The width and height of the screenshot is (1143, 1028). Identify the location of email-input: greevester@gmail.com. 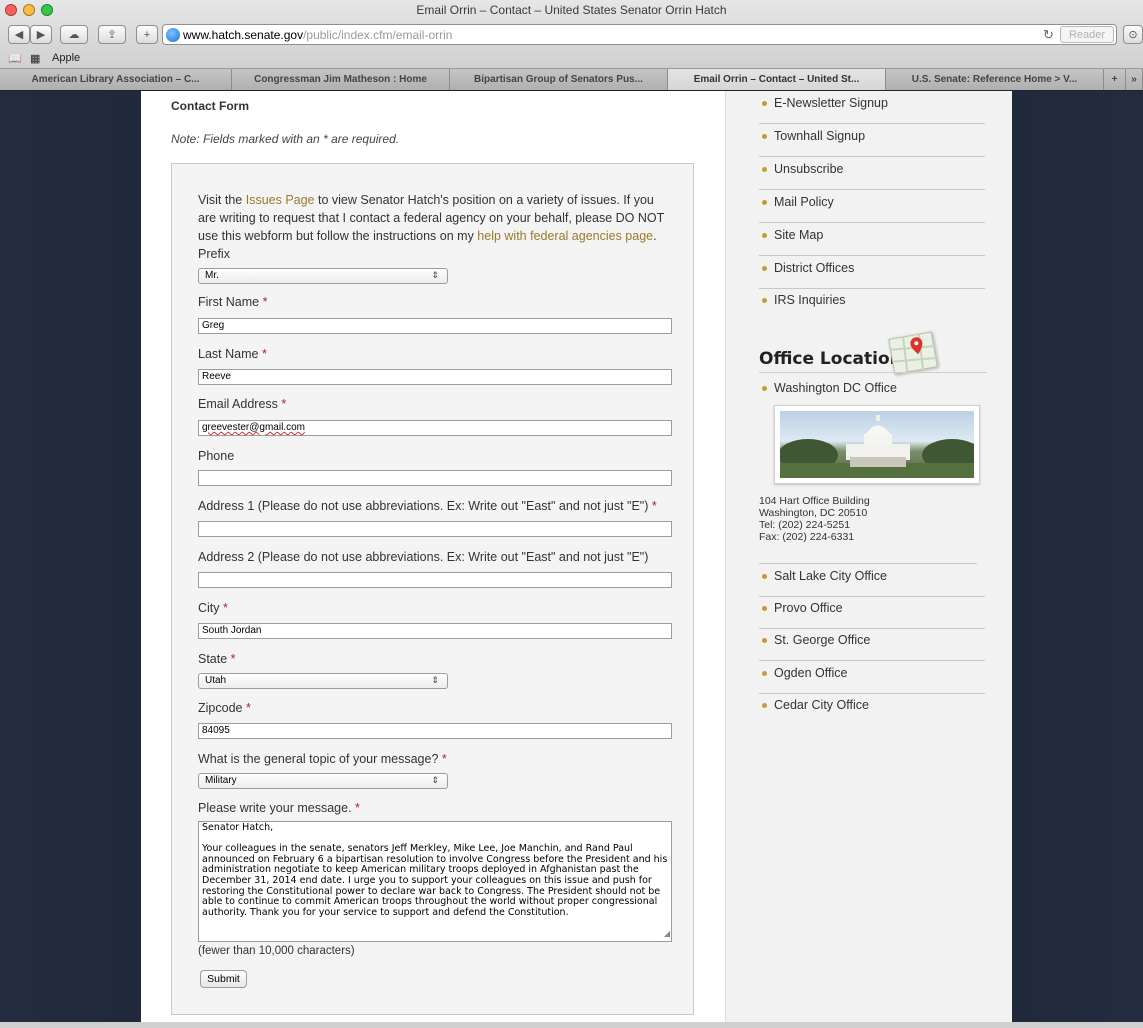
(435, 428).